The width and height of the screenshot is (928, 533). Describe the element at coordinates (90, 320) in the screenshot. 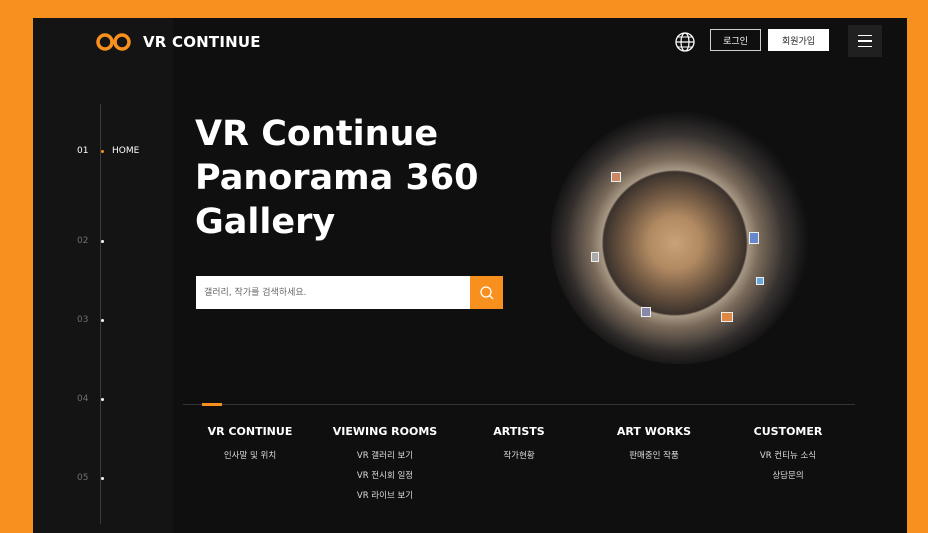

I see `sidenav-item-03: 03` at that location.